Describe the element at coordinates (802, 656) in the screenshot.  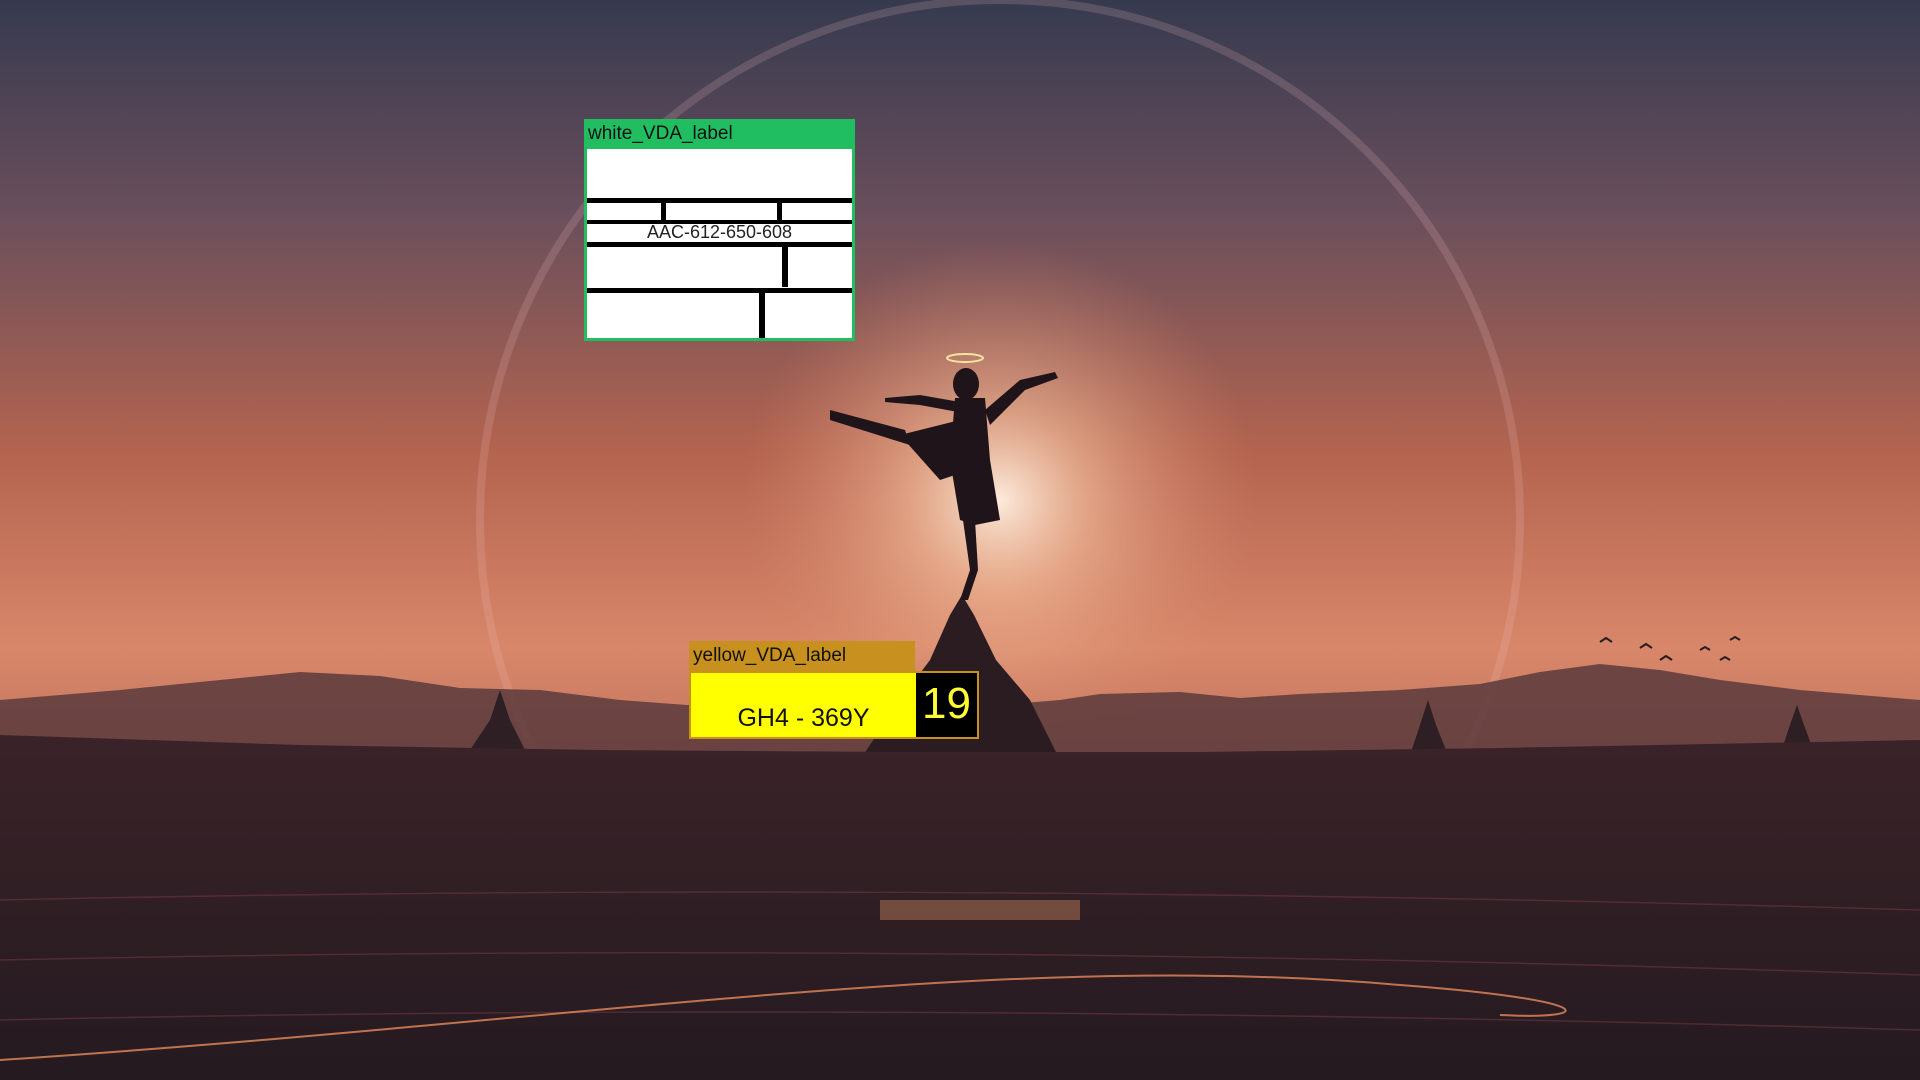
I see `yellow-label-title: yellow_VDA_label` at that location.